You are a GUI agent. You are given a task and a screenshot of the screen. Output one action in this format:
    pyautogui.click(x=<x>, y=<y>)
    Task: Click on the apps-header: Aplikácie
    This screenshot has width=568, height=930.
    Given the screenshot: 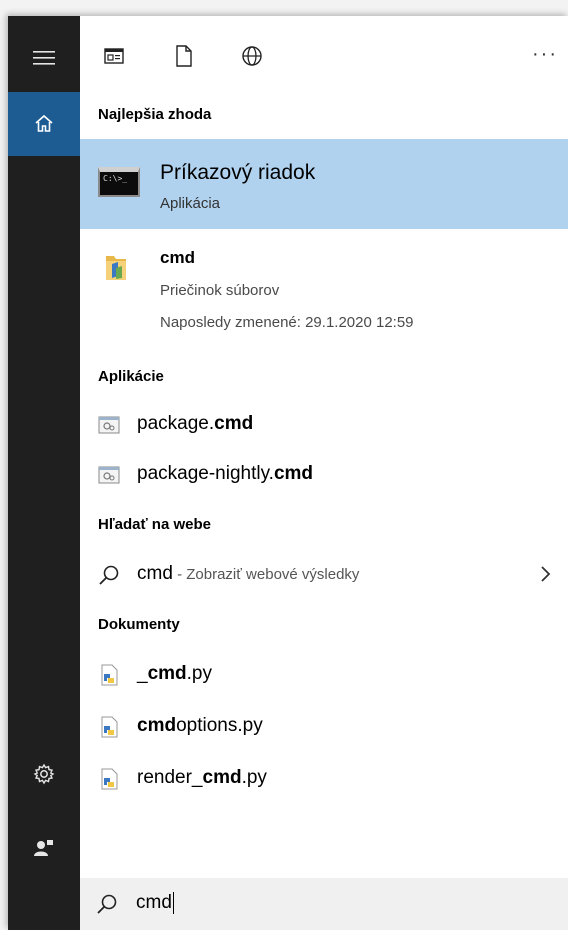 What is the action you would take?
    pyautogui.click(x=131, y=376)
    